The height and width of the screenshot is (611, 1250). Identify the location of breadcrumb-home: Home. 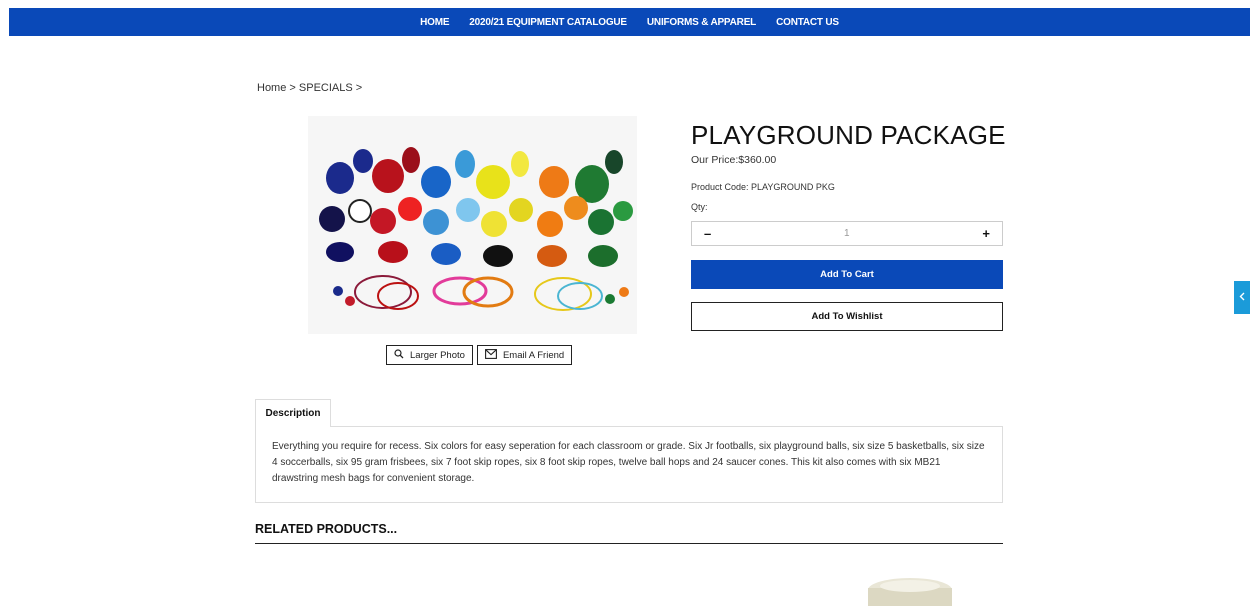
(271, 88).